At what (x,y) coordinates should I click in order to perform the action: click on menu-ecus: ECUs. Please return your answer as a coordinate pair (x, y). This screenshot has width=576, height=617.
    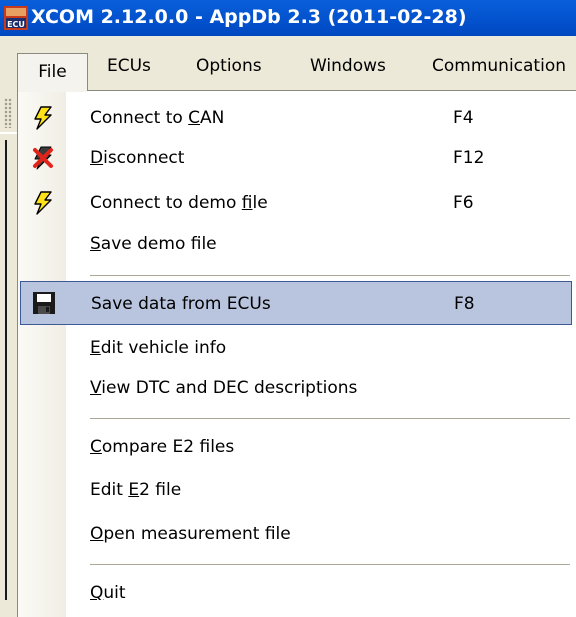
    Looking at the image, I should click on (129, 66).